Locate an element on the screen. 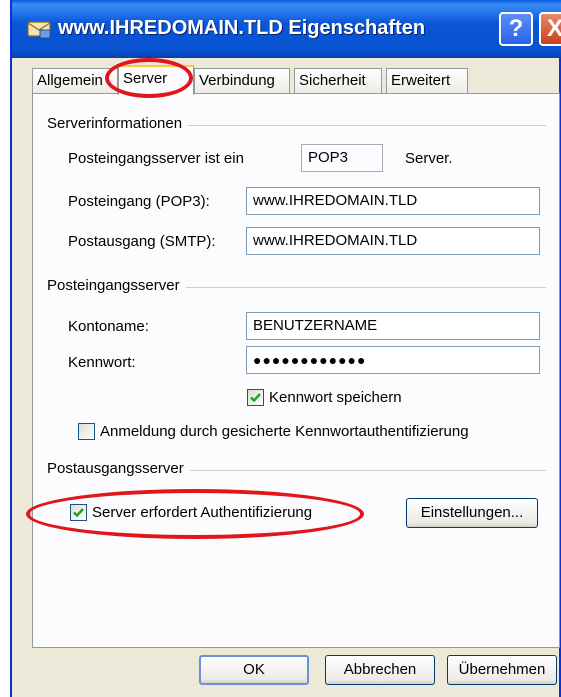 Image resolution: width=561 pixels, height=697 pixels. tab-erweitert: Erweitert is located at coordinates (427, 81).